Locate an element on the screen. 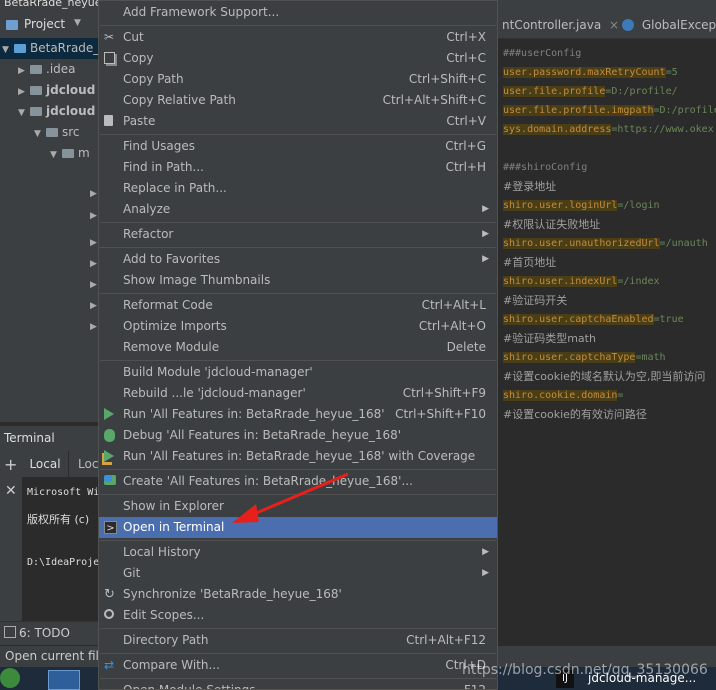 This screenshot has height=690, width=716. menu-item-copy-path: Copy Path Ctrl+Shift+C is located at coordinates (298, 79).